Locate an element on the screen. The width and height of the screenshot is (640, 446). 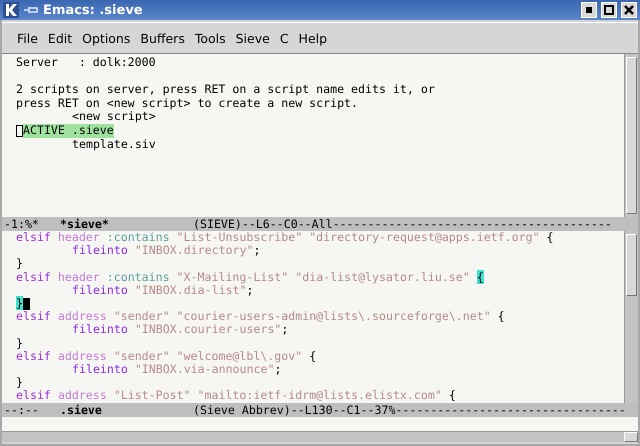
close-icon is located at coordinates (629, 10).